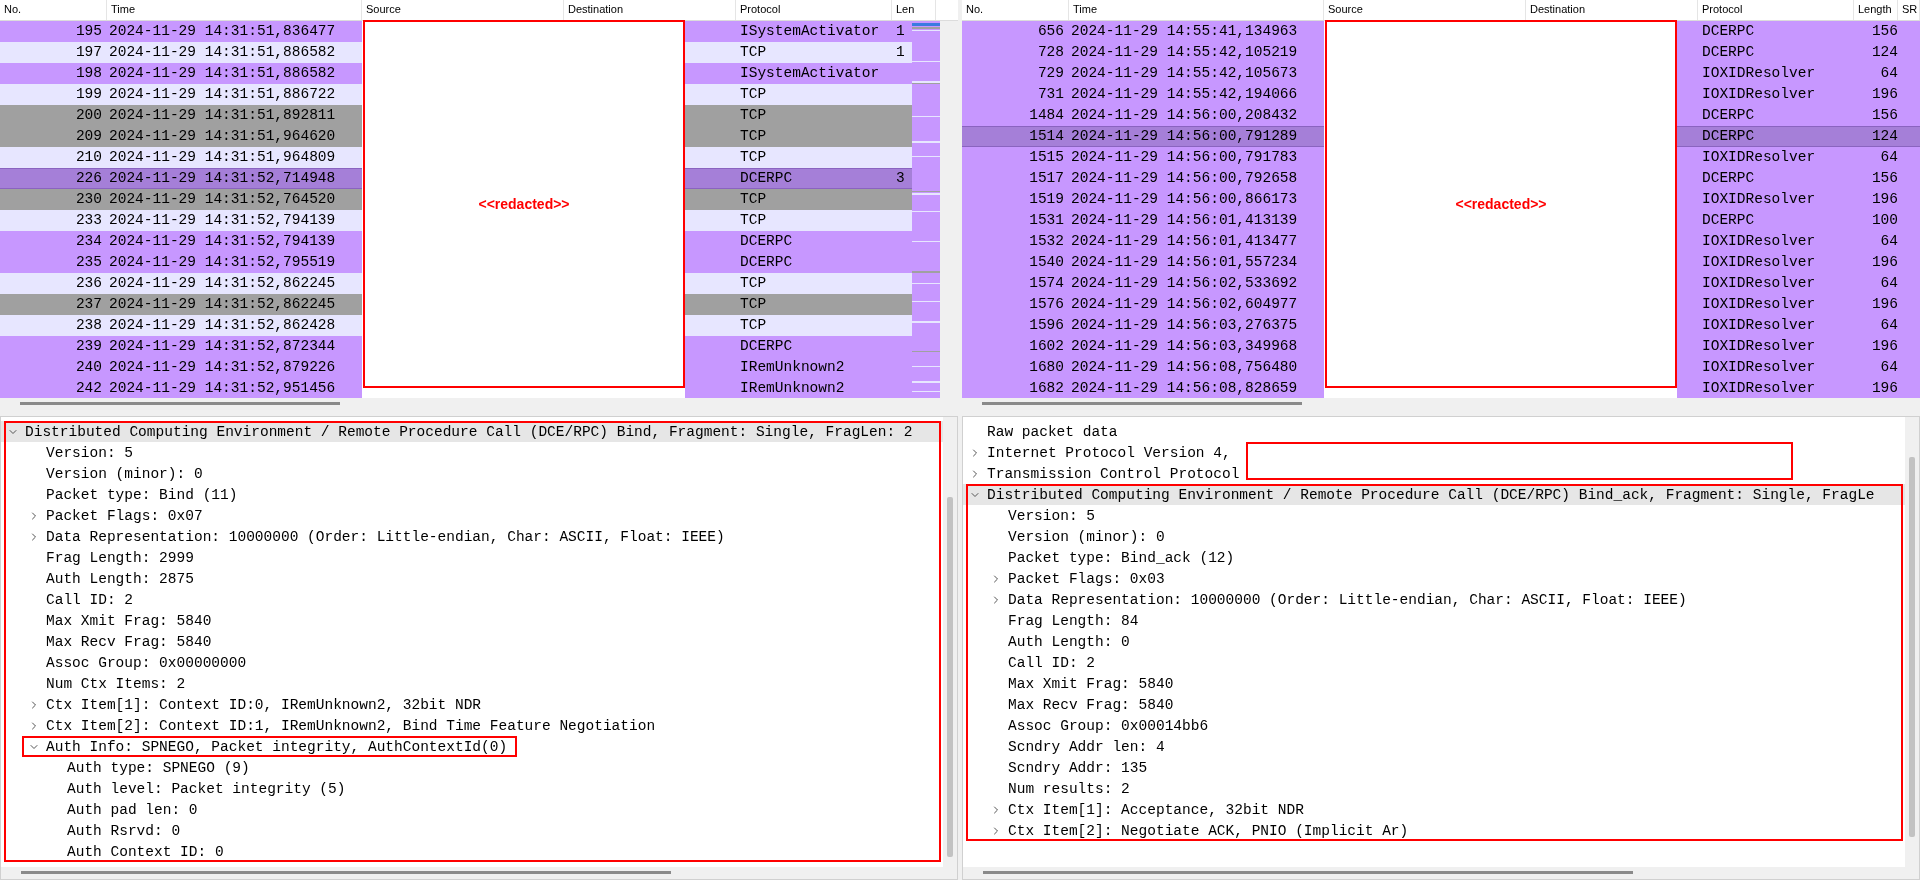  What do you see at coordinates (53, 52) in the screenshot?
I see `table-cell: 197` at bounding box center [53, 52].